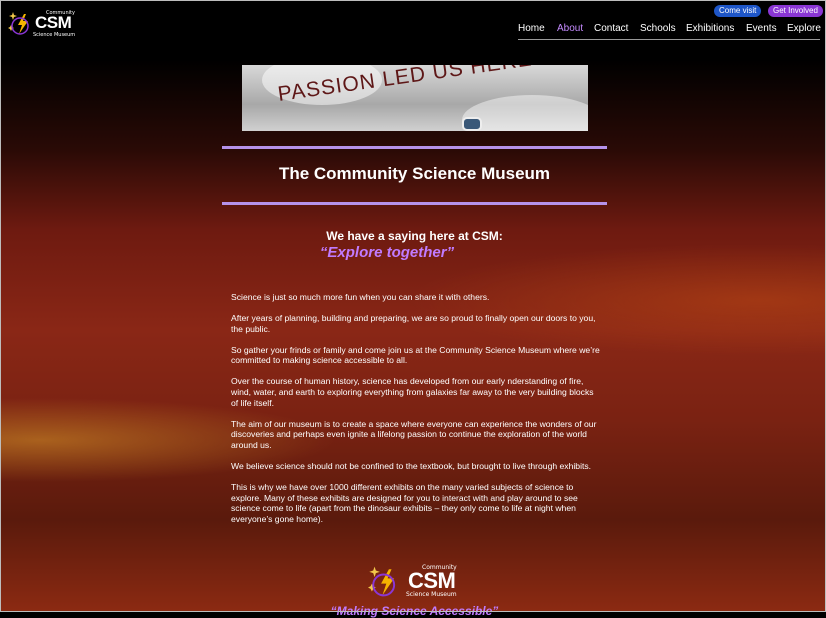 This screenshot has height=618, width=826. Describe the element at coordinates (795, 11) in the screenshot. I see `get-involved-button: Get Involved` at that location.